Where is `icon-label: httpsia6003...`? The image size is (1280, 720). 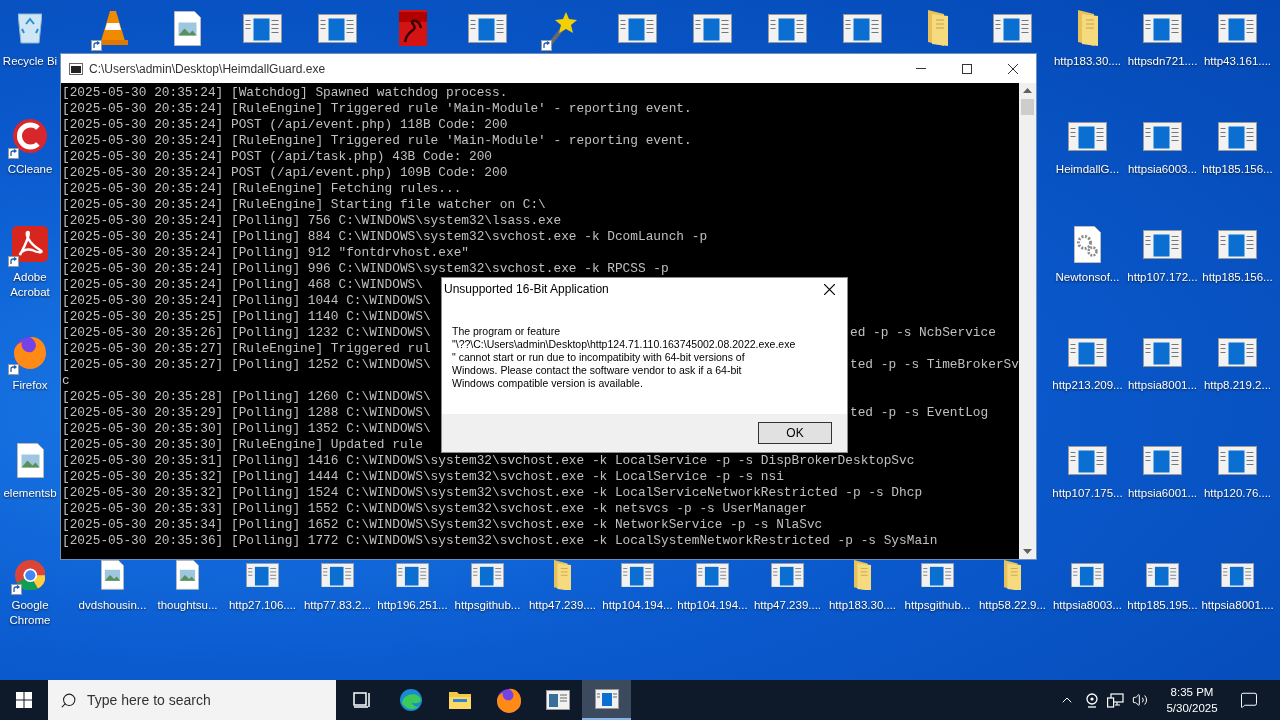
icon-label: httpsia6003... is located at coordinates (1162, 169).